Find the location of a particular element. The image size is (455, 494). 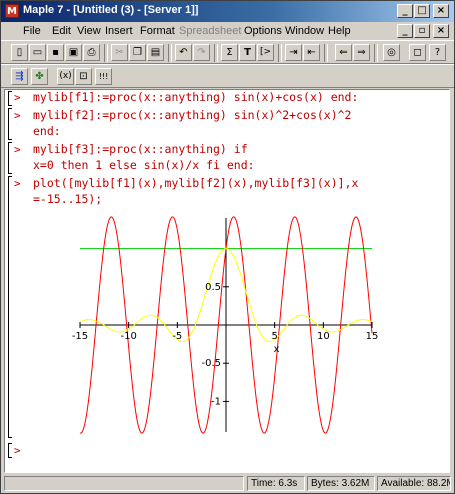

doc-close-button: × is located at coordinates (441, 31).